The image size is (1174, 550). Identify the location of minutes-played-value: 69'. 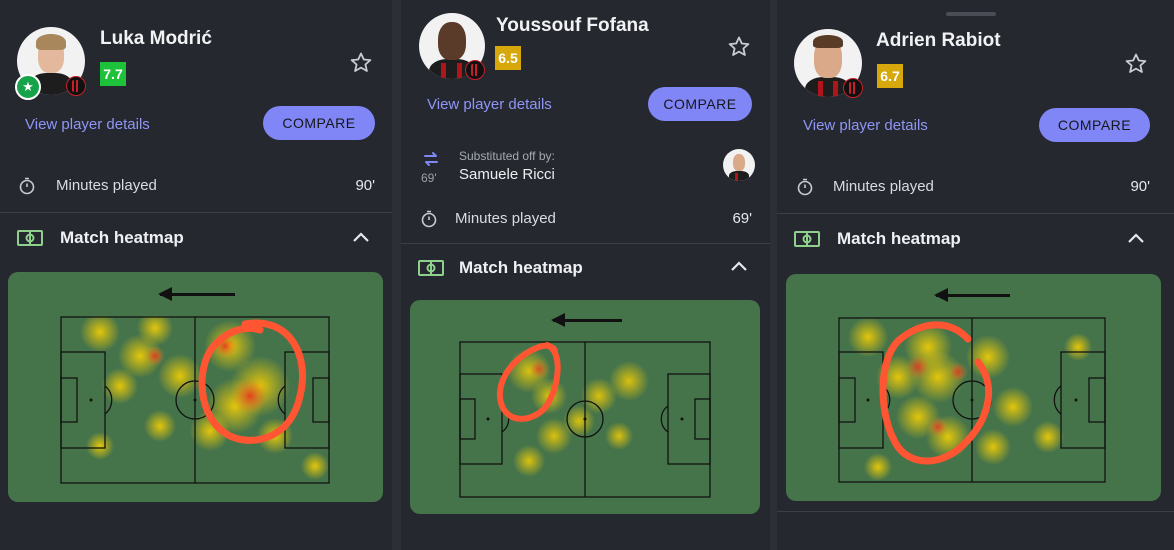
(742, 218).